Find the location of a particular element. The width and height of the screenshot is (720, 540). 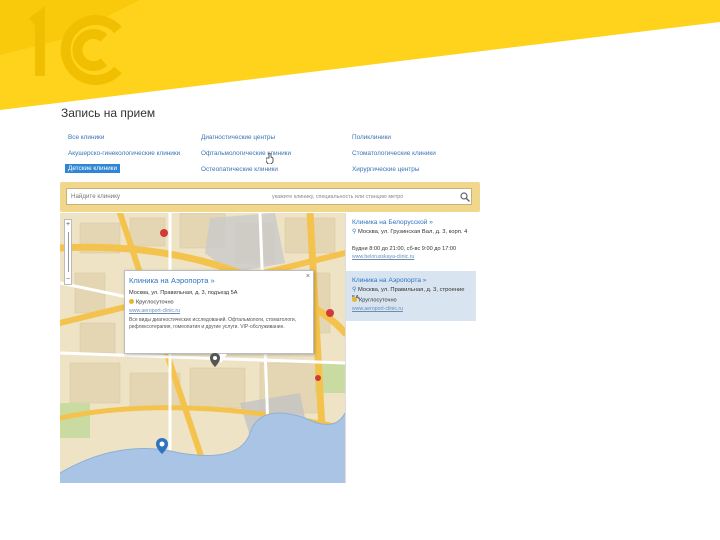

clinic-hours: Круглосуточно is located at coordinates (374, 300).